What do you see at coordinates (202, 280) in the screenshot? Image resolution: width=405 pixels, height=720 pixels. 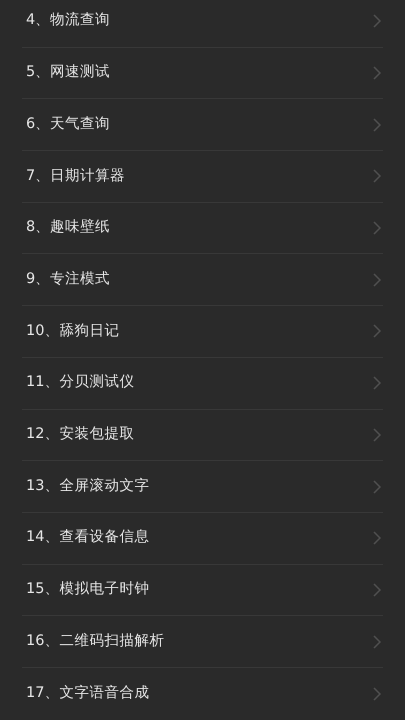 I see `list-item: 9、专注模式` at bounding box center [202, 280].